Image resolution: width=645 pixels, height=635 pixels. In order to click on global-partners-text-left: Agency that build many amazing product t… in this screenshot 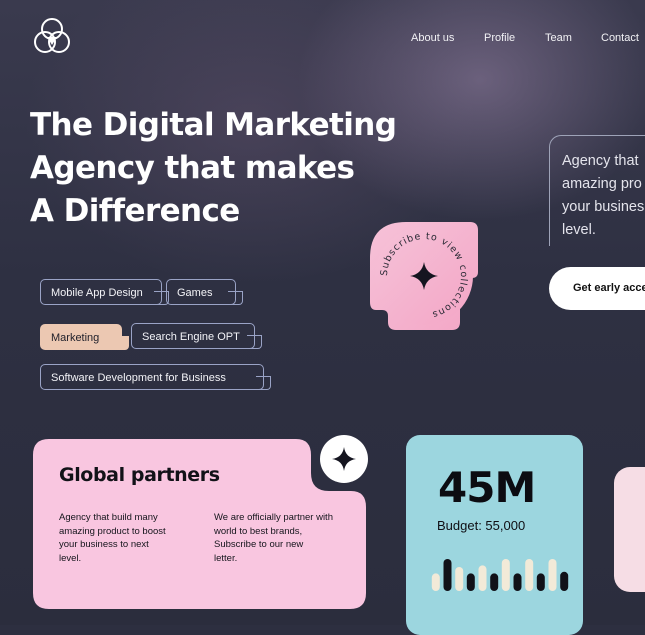, I will do `click(112, 538)`.